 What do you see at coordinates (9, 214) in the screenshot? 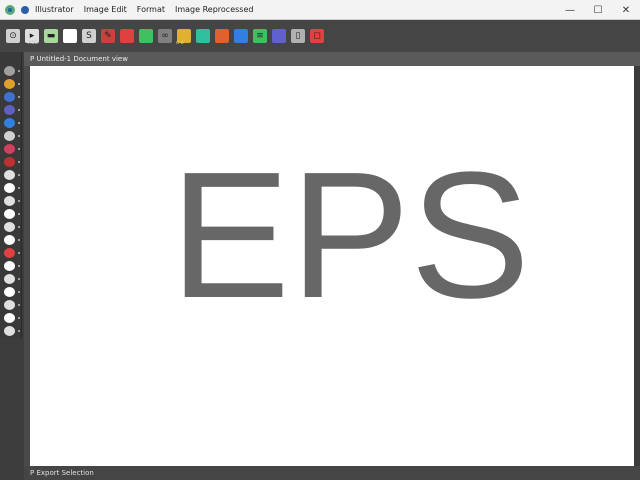
I see `text-icon` at bounding box center [9, 214].